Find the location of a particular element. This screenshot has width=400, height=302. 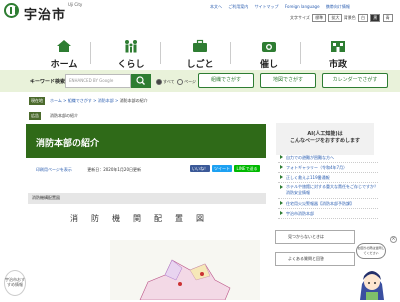

not-found-help-label: 見つからないときは is located at coordinates (306, 236).